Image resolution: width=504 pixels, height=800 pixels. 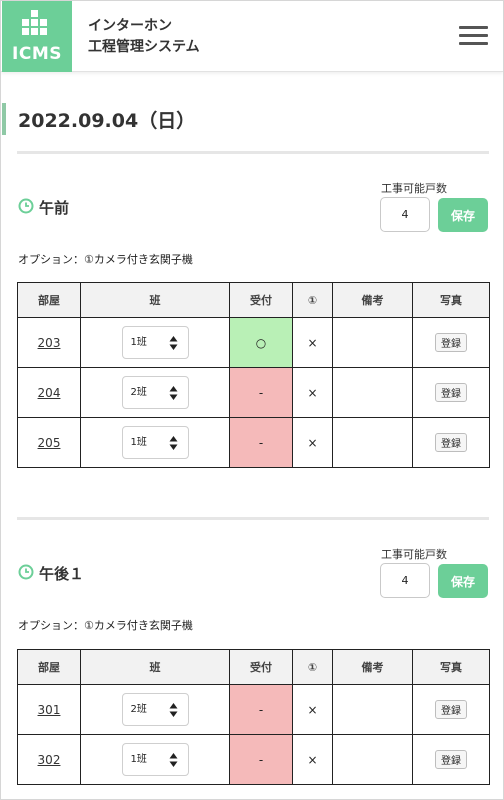 I want to click on section-title: 午後１, so click(x=62, y=574).